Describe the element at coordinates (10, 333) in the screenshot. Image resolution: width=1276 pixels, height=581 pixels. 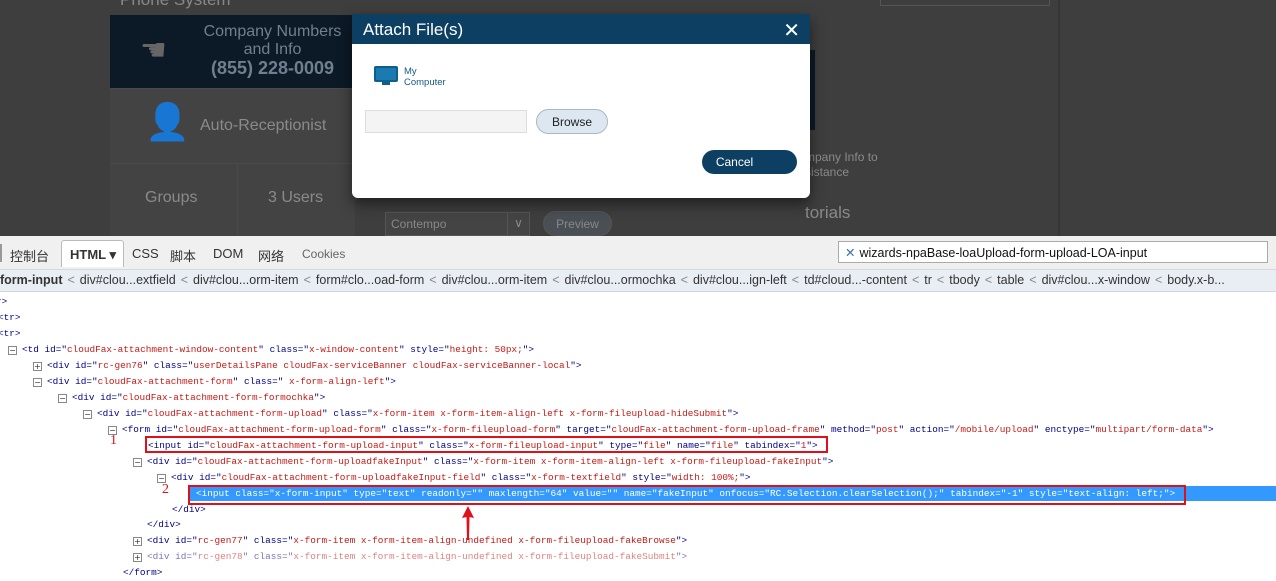
I see `tag-text: <tr>` at that location.